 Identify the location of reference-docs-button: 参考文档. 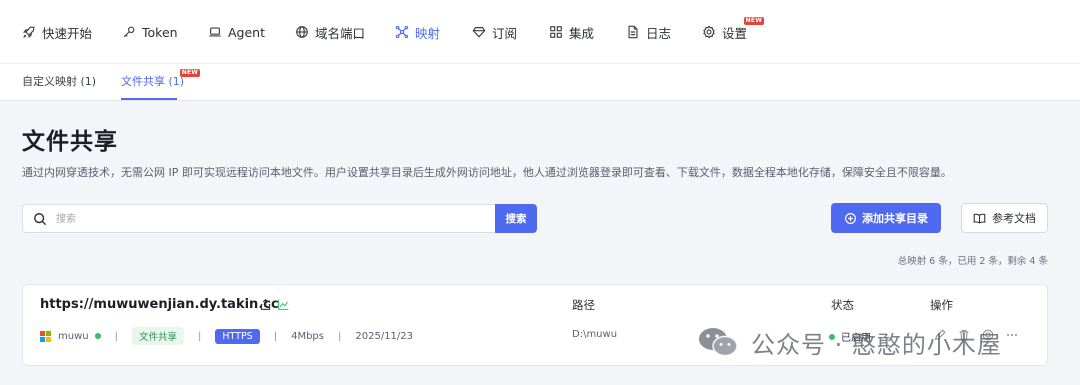
(1004, 218).